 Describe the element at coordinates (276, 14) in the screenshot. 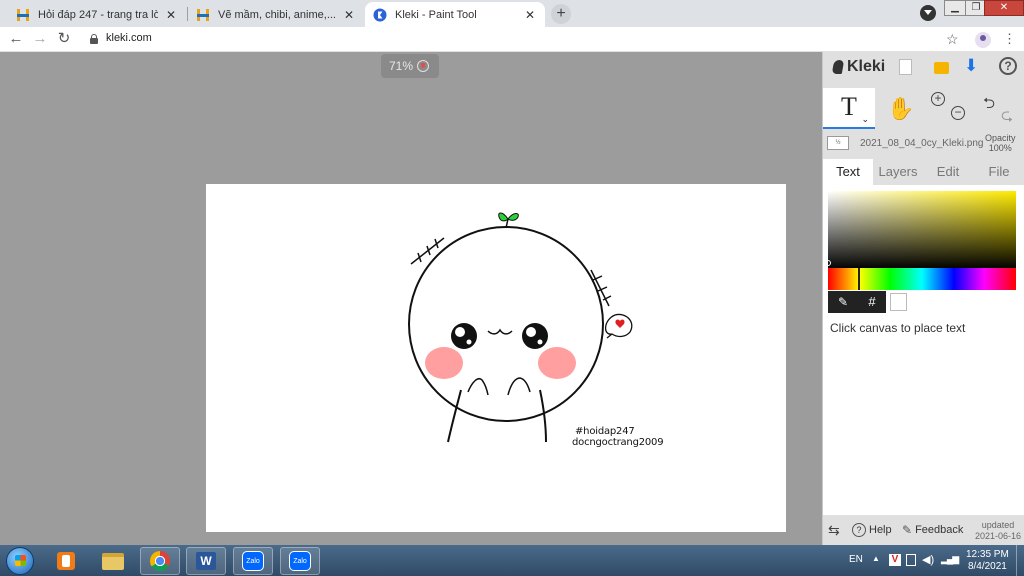

I see `tab-hoidap-2: Vẽ mầm, chibi, anime,... gì cũng đ ✕` at that location.